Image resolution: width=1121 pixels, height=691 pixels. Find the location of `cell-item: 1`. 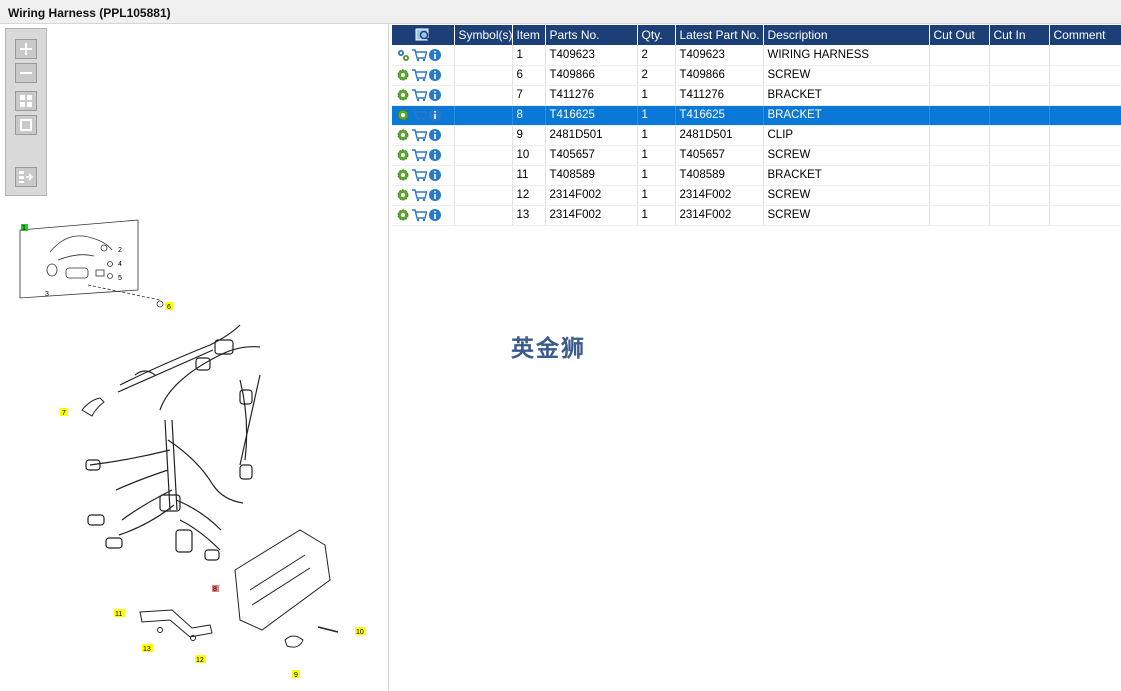

cell-item: 1 is located at coordinates (529, 55).